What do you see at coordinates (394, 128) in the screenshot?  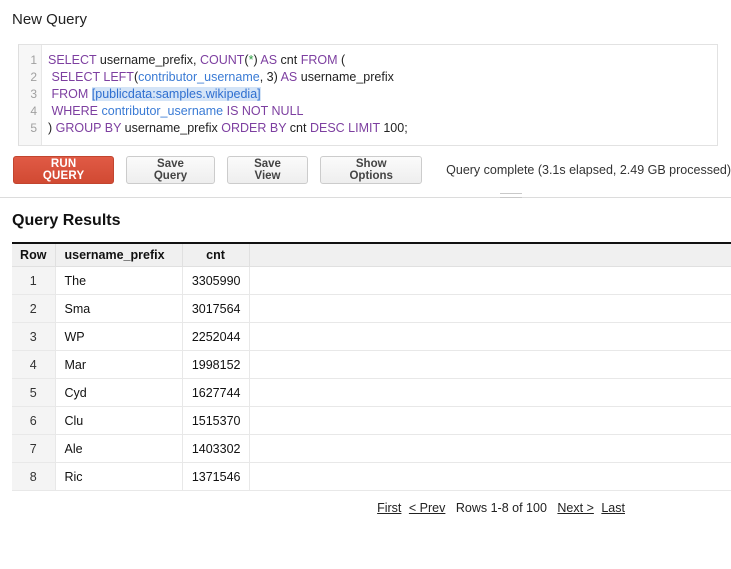 I see `code-token: 100` at bounding box center [394, 128].